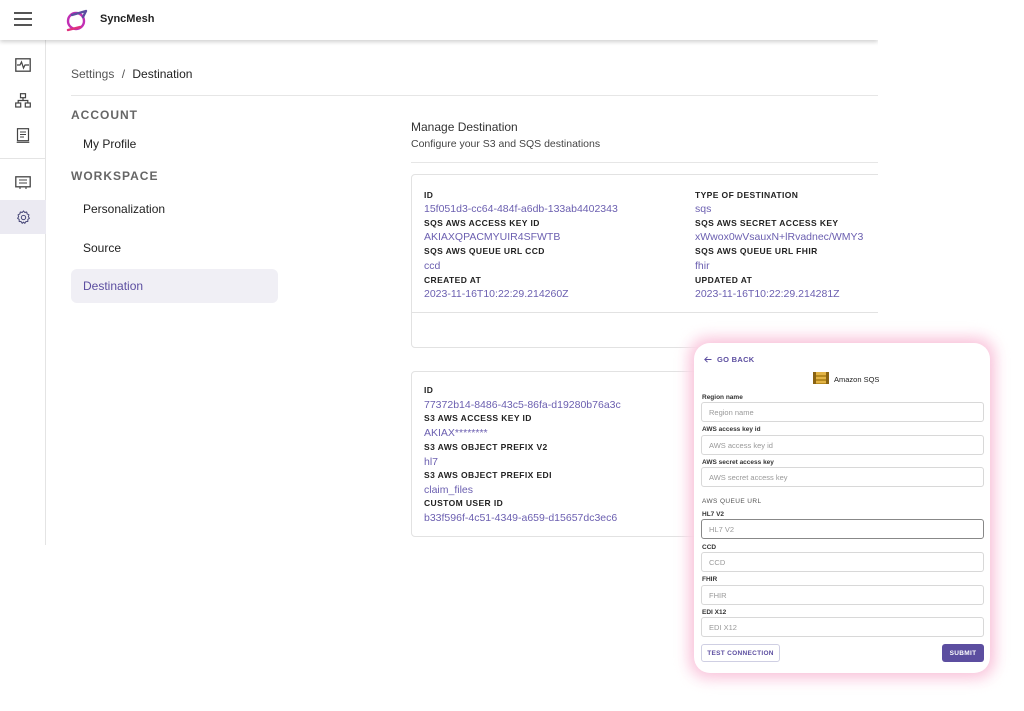  Describe the element at coordinates (732, 501) in the screenshot. I see `queue-url-heading: AWS QUEUE URL` at that location.